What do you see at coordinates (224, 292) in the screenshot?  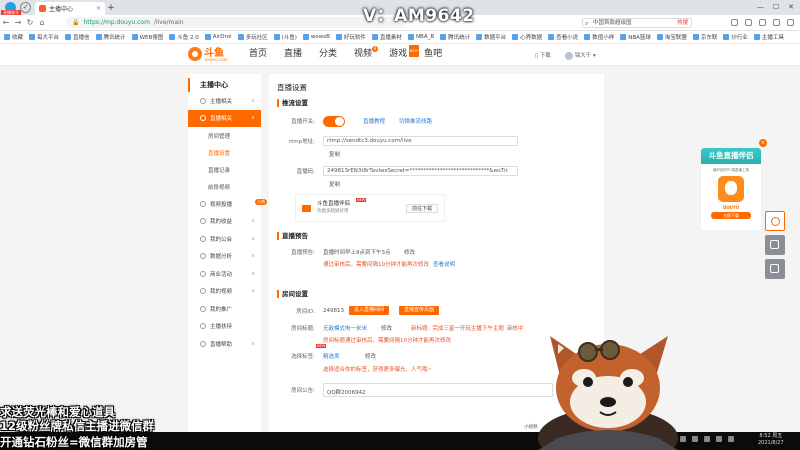 I see `sidebar-item: 我的视频 ∧` at bounding box center [224, 292].